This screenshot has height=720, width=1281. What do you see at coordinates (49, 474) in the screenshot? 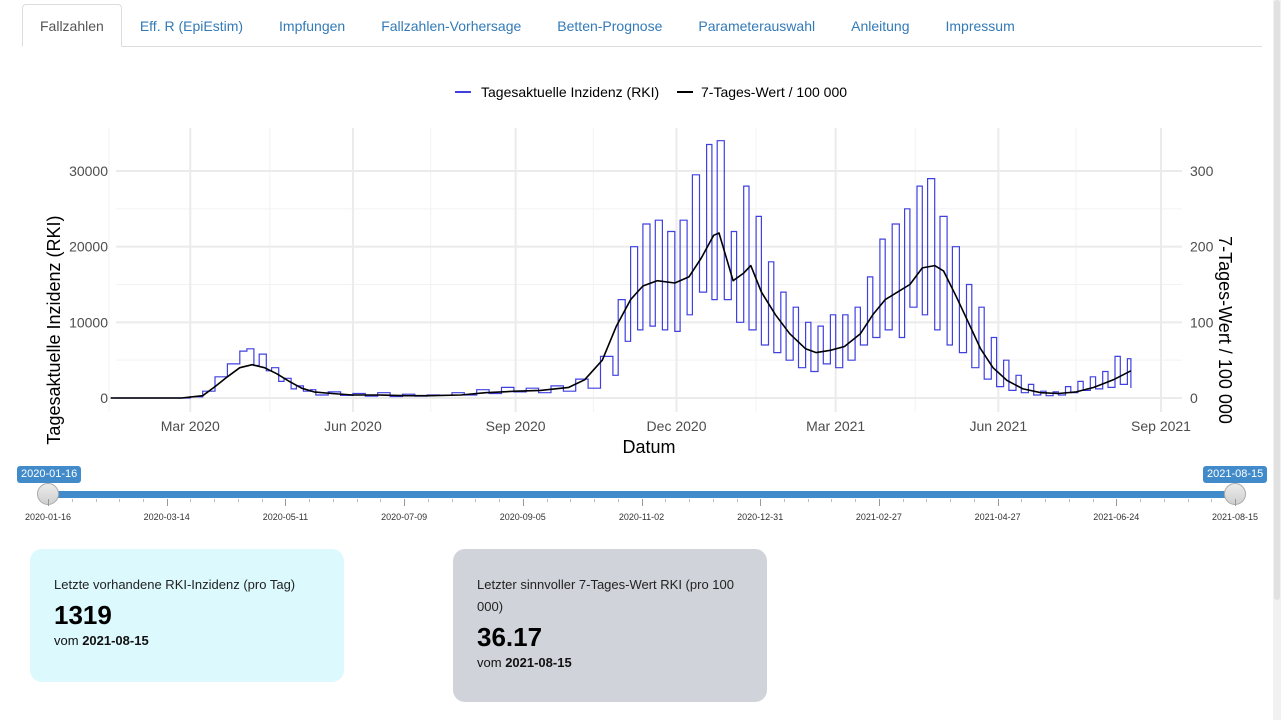
I see `slider-min-value: 2020-01-16` at bounding box center [49, 474].